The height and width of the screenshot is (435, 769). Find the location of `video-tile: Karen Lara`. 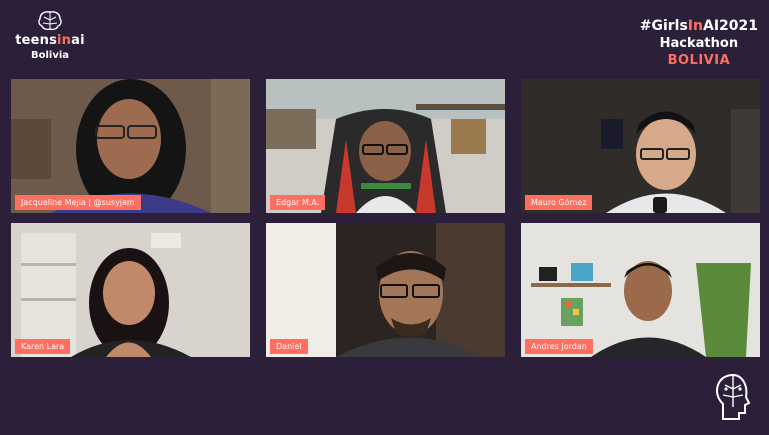

video-tile: Karen Lara is located at coordinates (130, 290).